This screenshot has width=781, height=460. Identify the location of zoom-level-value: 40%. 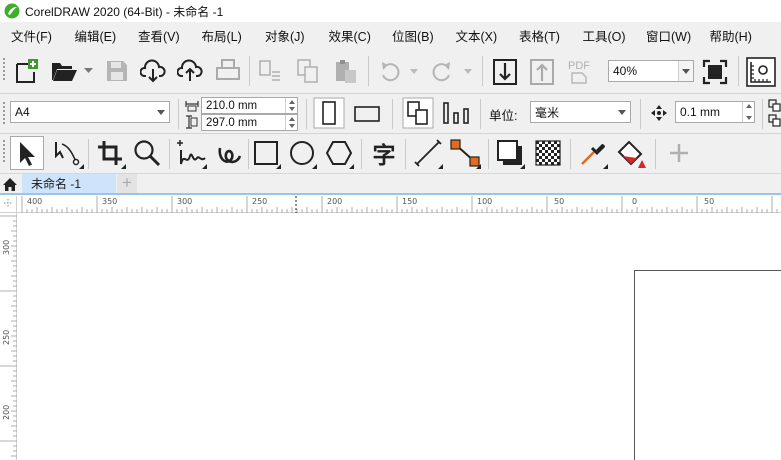
(625, 71).